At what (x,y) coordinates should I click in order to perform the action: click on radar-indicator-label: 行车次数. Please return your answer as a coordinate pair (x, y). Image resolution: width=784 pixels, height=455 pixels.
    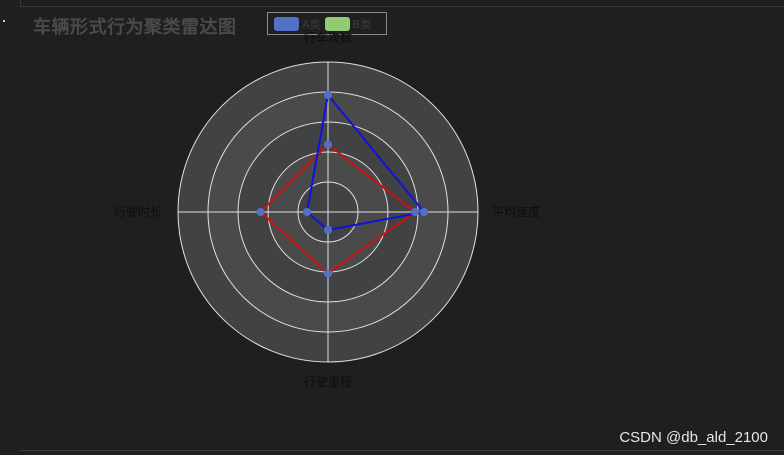
    Looking at the image, I should click on (328, 37).